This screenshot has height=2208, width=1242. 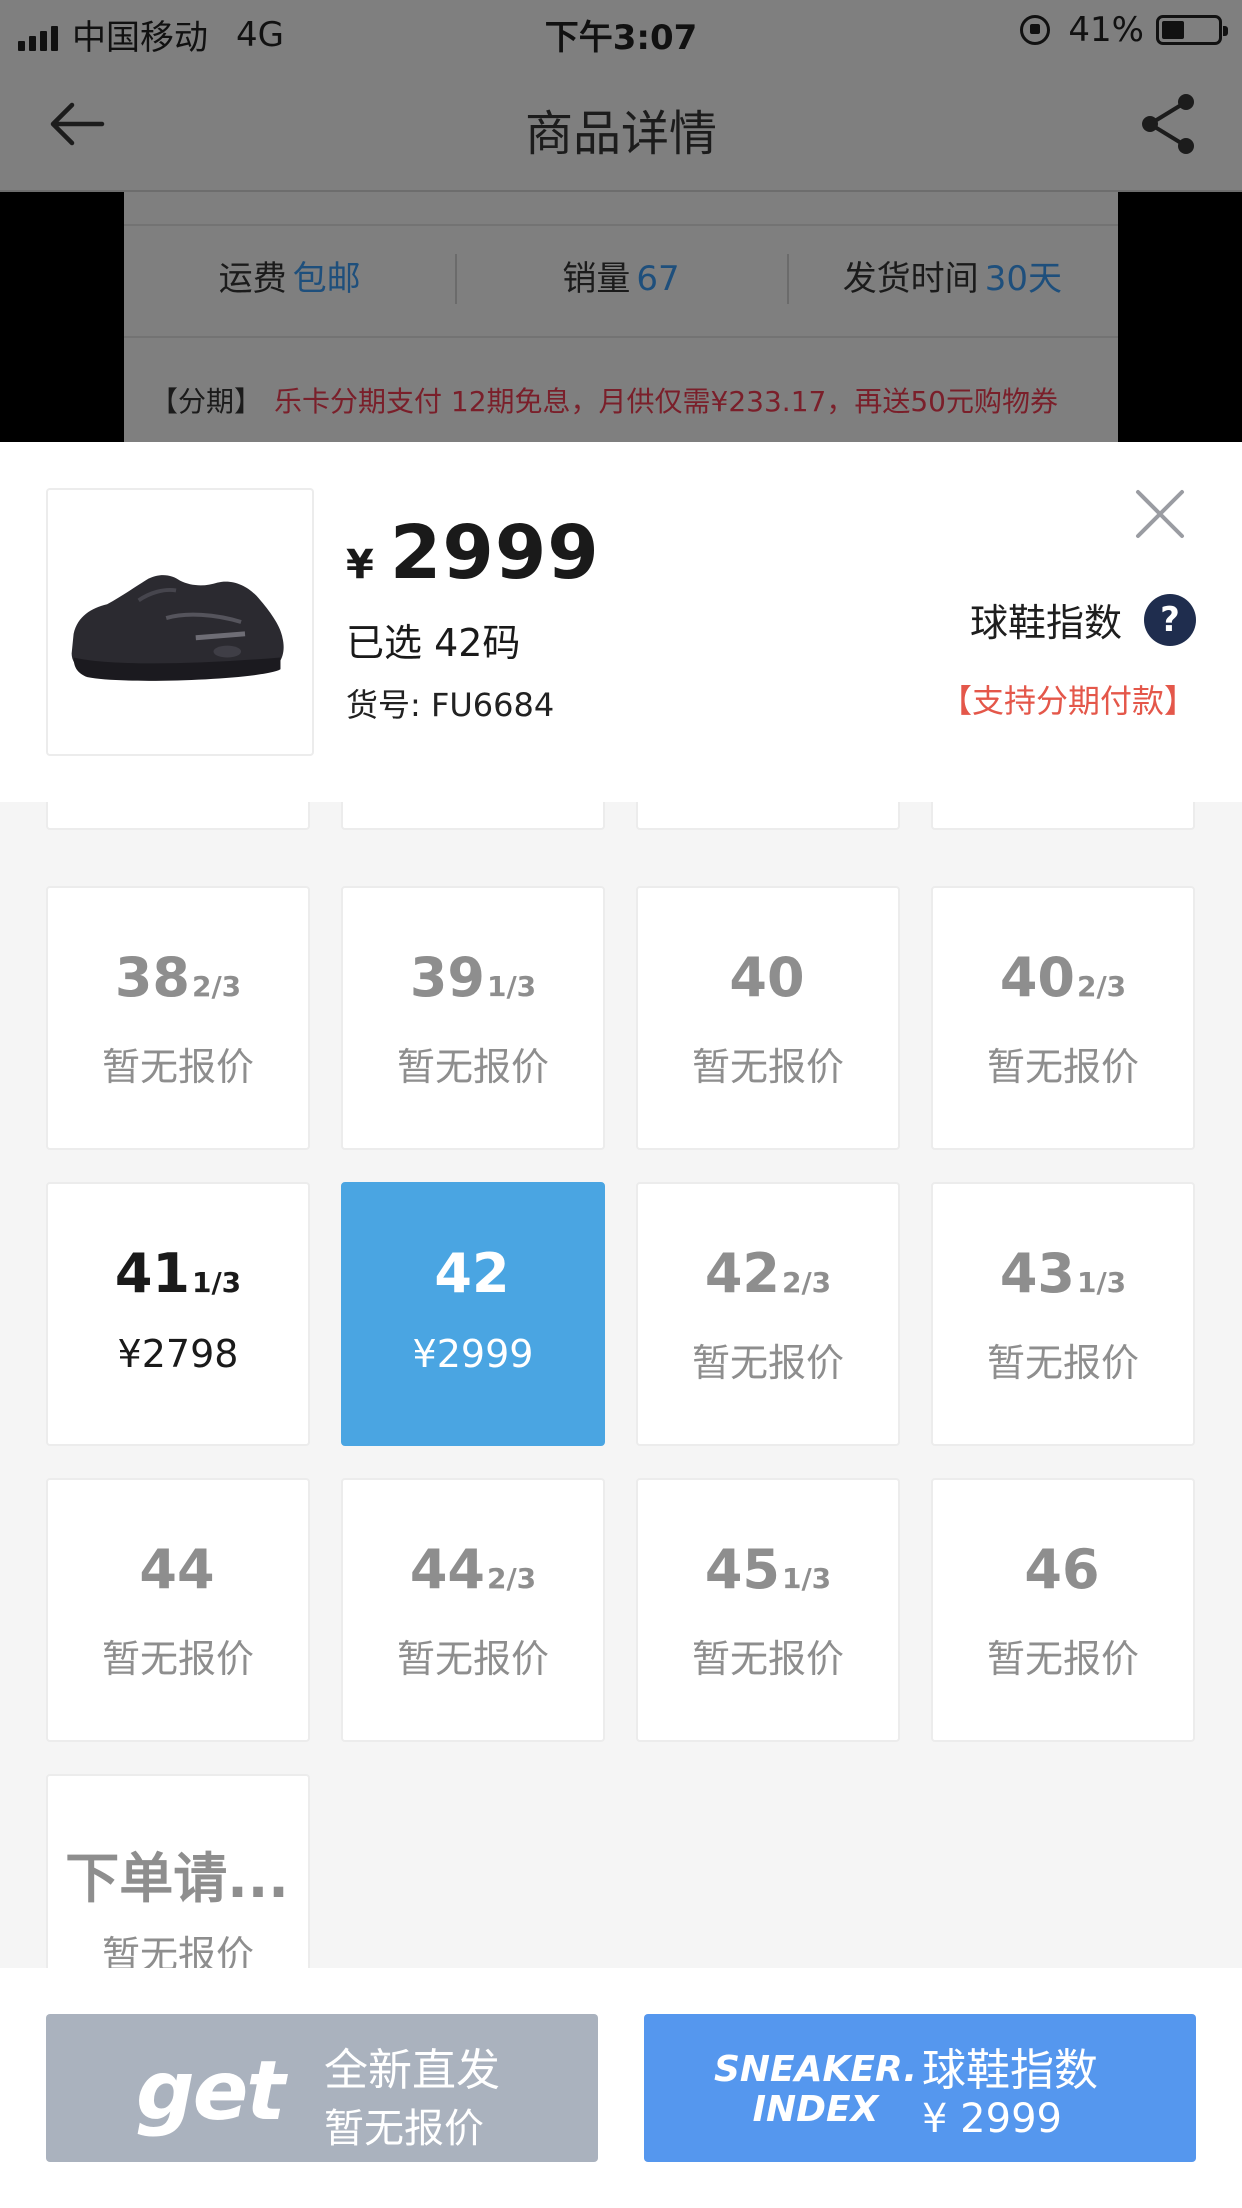 I want to click on size-option: 422/3 暂无报价, so click(x=768, y=1314).